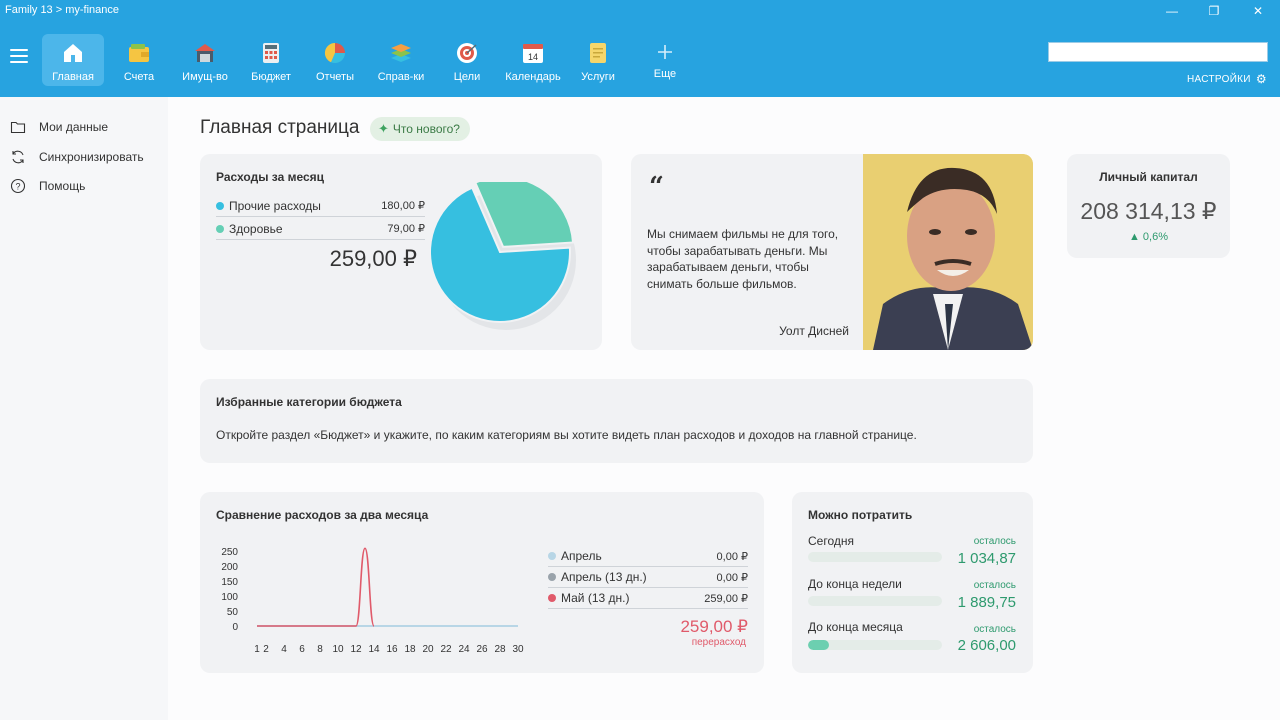 The image size is (1280, 720). What do you see at coordinates (320, 649) in the screenshot?
I see `x-tick-label: 8` at bounding box center [320, 649].